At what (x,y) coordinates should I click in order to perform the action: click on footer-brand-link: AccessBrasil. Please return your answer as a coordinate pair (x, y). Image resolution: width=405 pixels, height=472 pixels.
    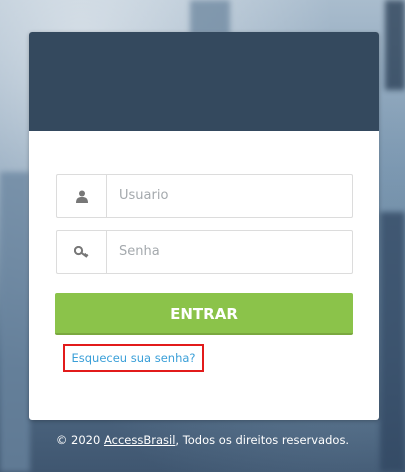
    Looking at the image, I should click on (139, 440).